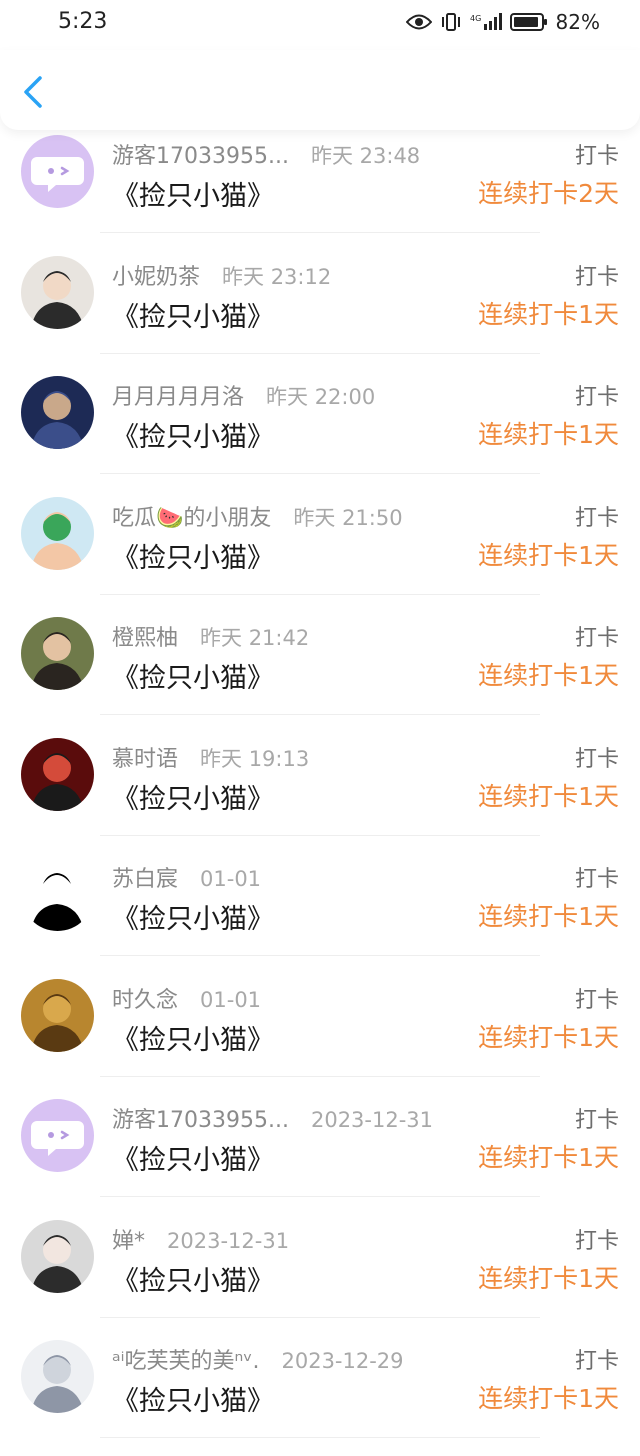 Image resolution: width=640 pixels, height=1456 pixels. I want to click on user-name: 苏白宸, so click(145, 879).